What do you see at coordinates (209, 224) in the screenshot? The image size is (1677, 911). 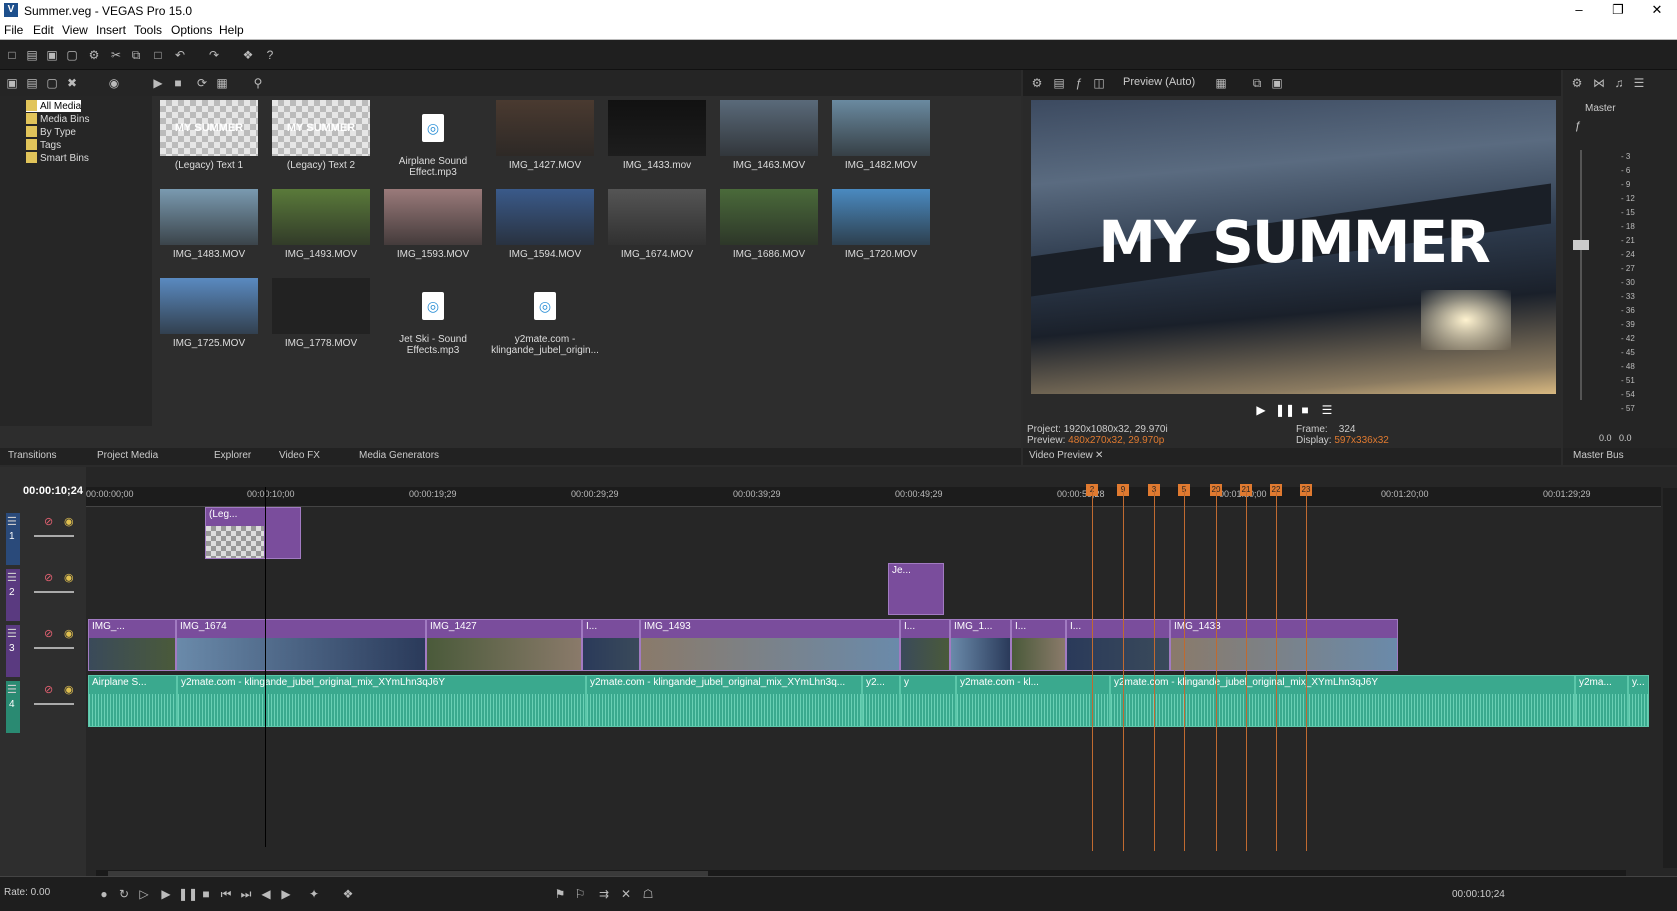 I see `media-item: IMG_1483.MOV` at bounding box center [209, 224].